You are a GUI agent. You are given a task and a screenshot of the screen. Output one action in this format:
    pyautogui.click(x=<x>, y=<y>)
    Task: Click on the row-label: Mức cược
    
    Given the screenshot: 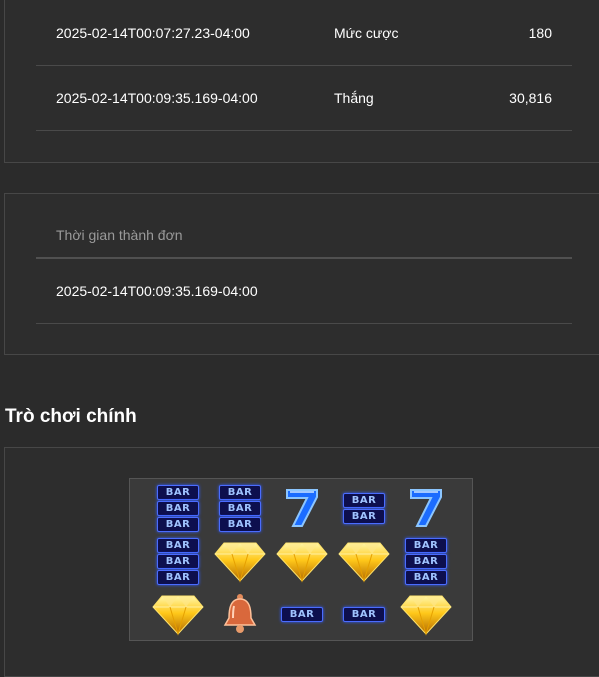 What is the action you would take?
    pyautogui.click(x=366, y=33)
    